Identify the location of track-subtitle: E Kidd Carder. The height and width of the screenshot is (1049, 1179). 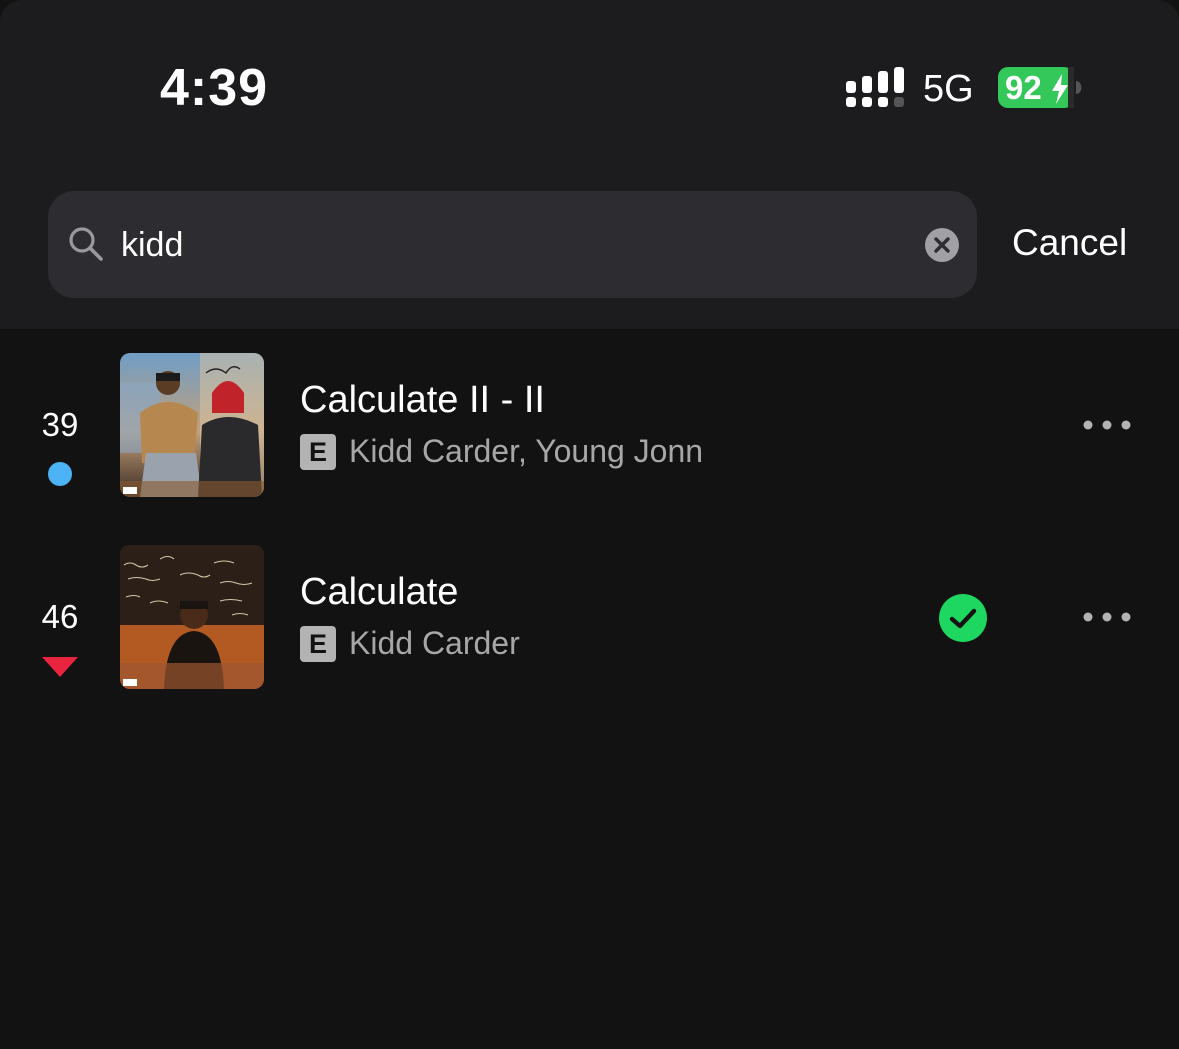
(410, 643).